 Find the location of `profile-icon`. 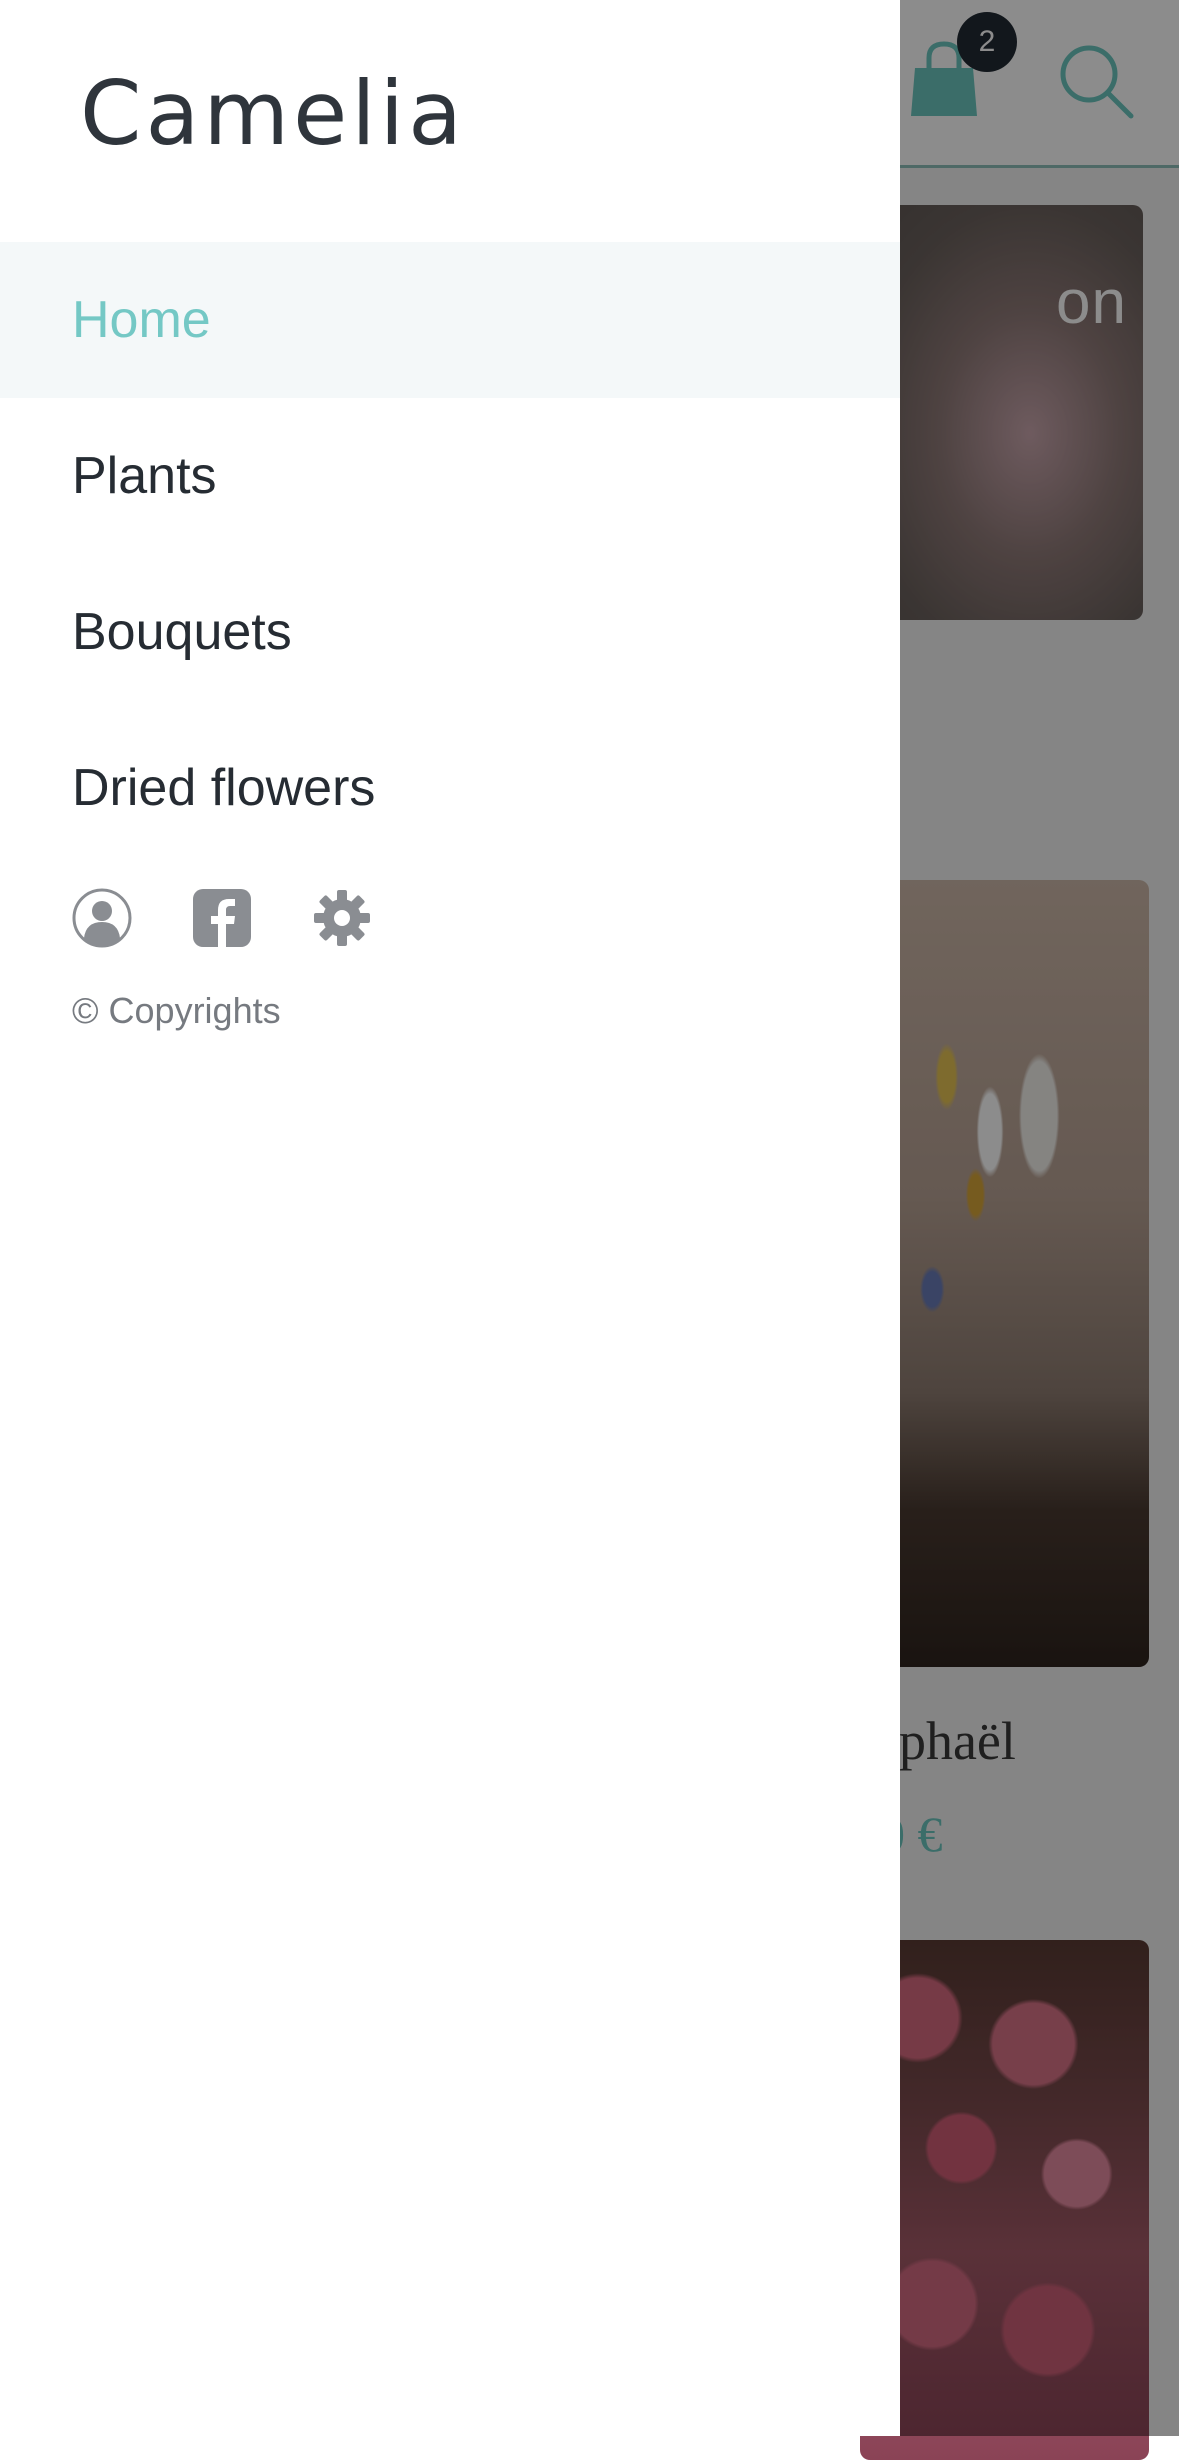

profile-icon is located at coordinates (102, 918).